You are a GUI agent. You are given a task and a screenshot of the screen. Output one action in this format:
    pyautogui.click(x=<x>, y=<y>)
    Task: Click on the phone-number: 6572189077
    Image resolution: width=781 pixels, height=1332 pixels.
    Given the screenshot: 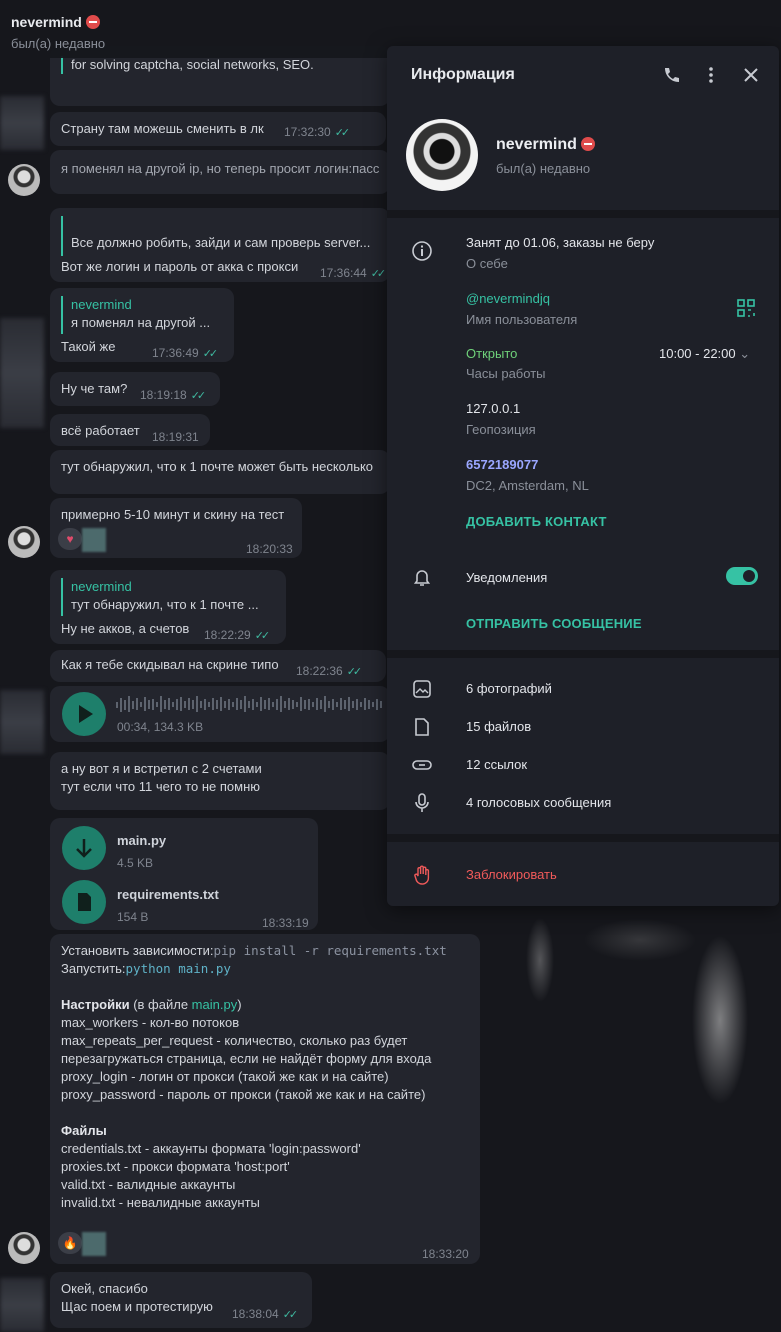 What is the action you would take?
    pyautogui.click(x=502, y=464)
    